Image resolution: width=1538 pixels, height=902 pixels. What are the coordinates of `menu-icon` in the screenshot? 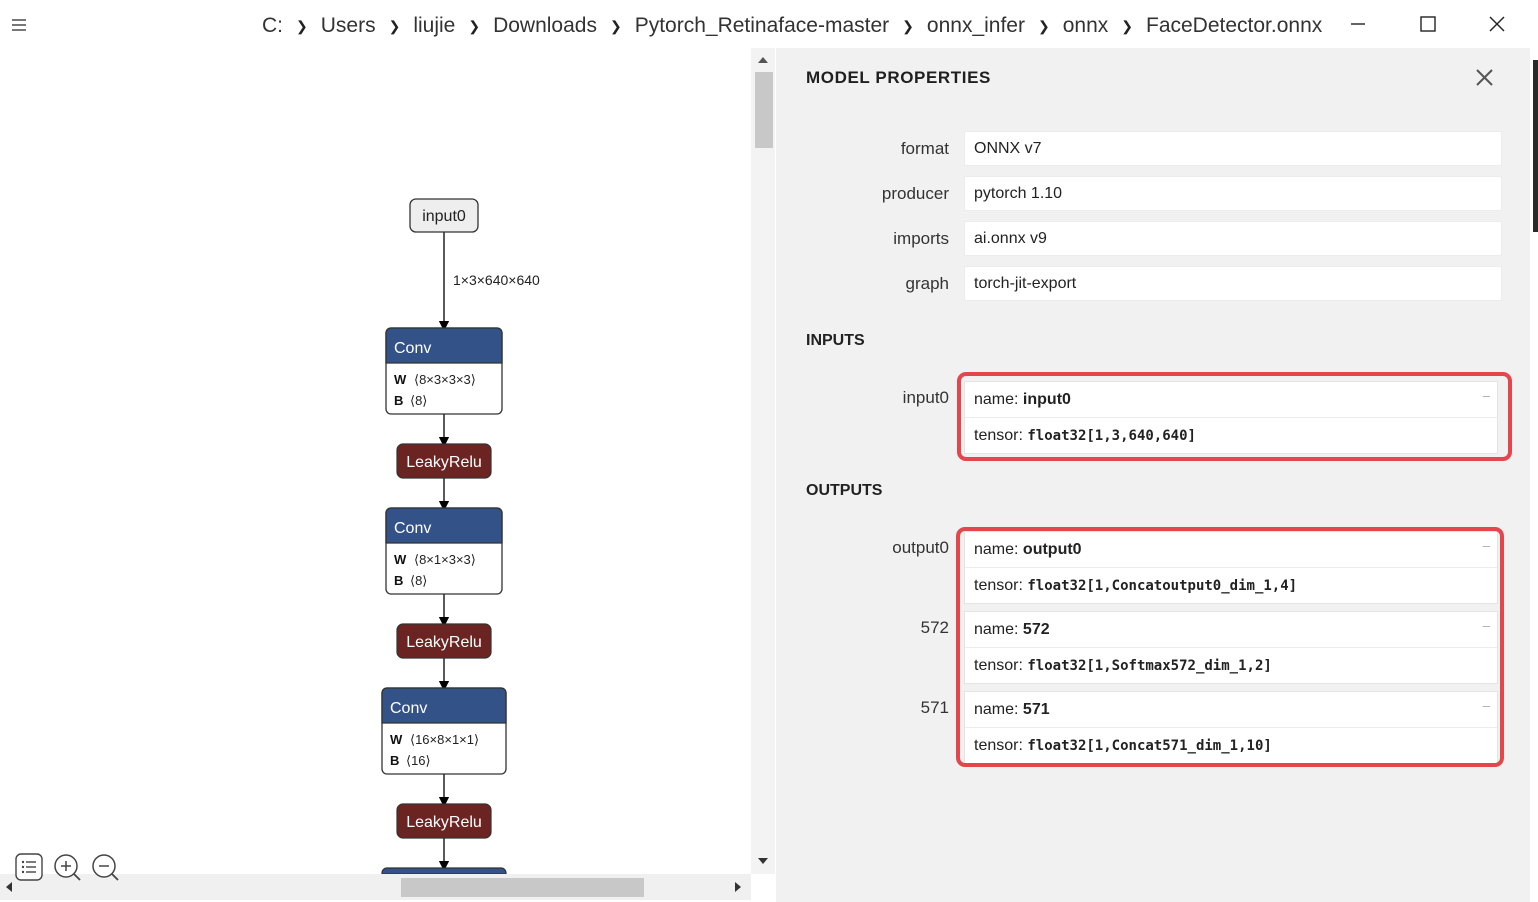 It's located at (21, 27).